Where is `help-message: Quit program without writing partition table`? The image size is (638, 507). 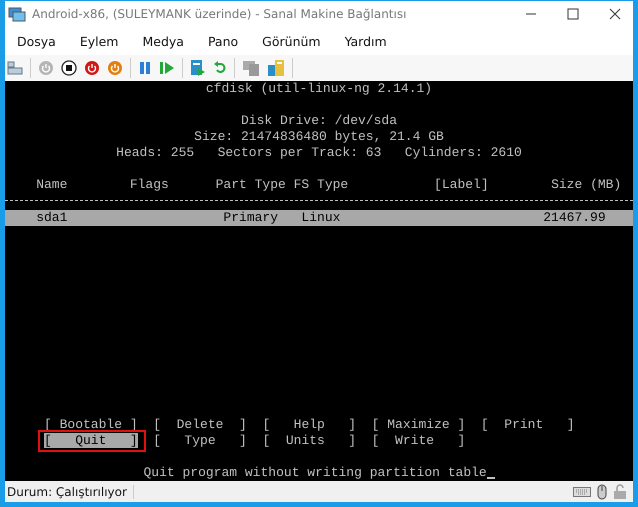
help-message: Quit program without writing partition table is located at coordinates (315, 473).